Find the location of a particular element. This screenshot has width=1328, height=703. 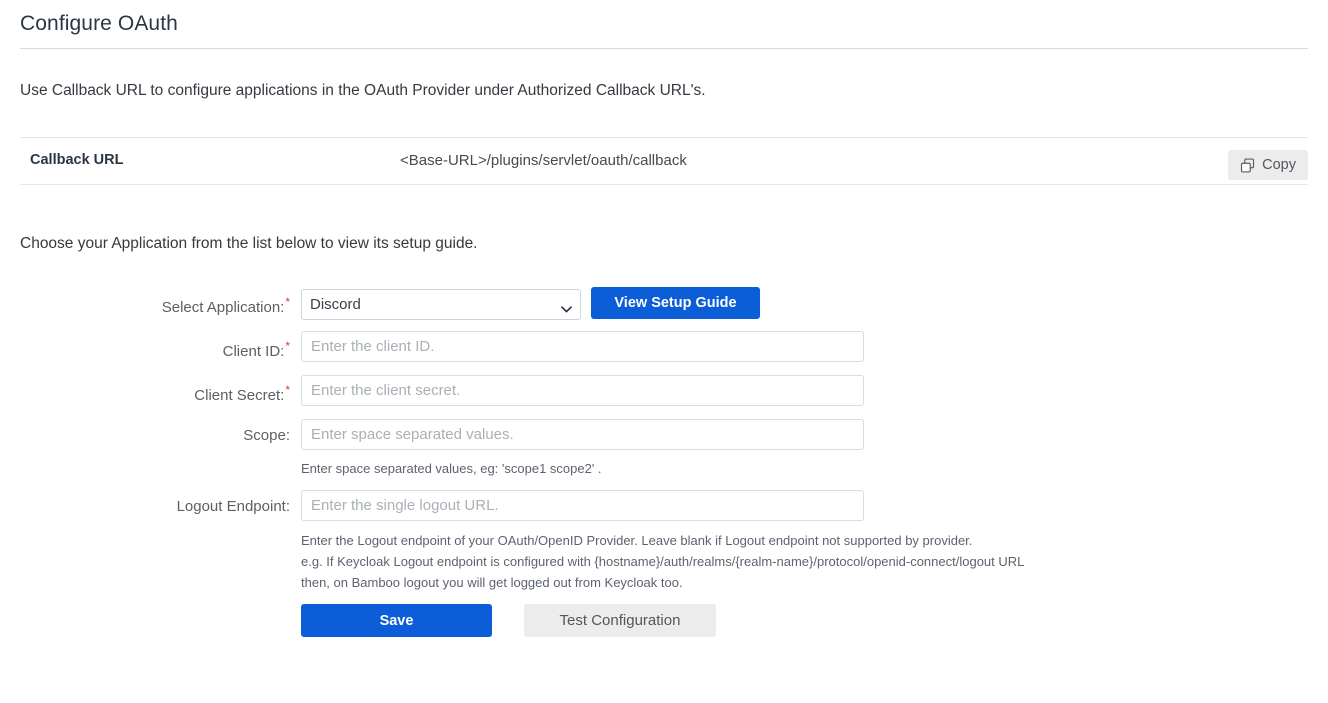

save-button: Save is located at coordinates (396, 620).